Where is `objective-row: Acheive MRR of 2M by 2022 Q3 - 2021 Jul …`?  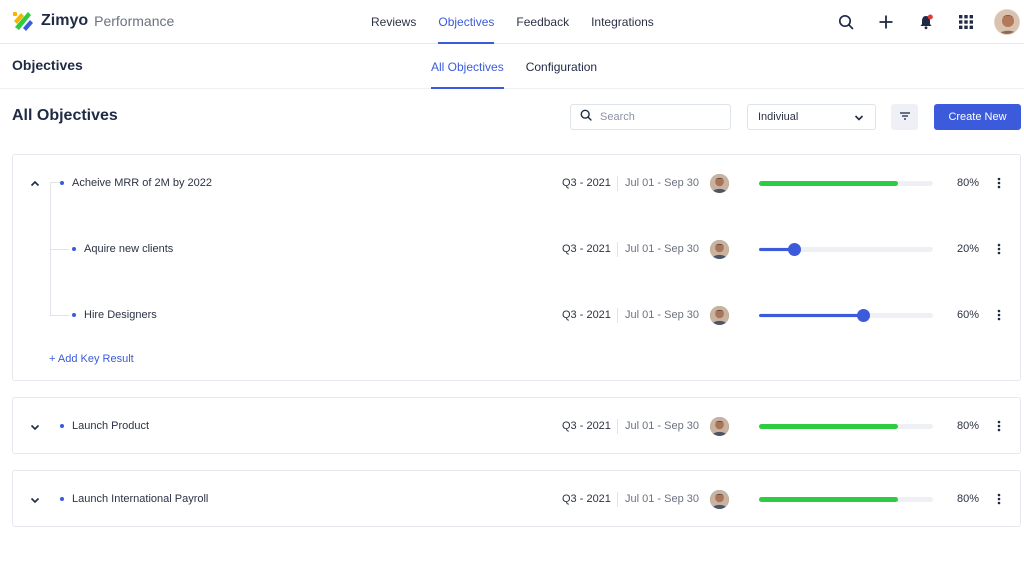 objective-row: Acheive MRR of 2M by 2022 Q3 - 2021 Jul … is located at coordinates (516, 183).